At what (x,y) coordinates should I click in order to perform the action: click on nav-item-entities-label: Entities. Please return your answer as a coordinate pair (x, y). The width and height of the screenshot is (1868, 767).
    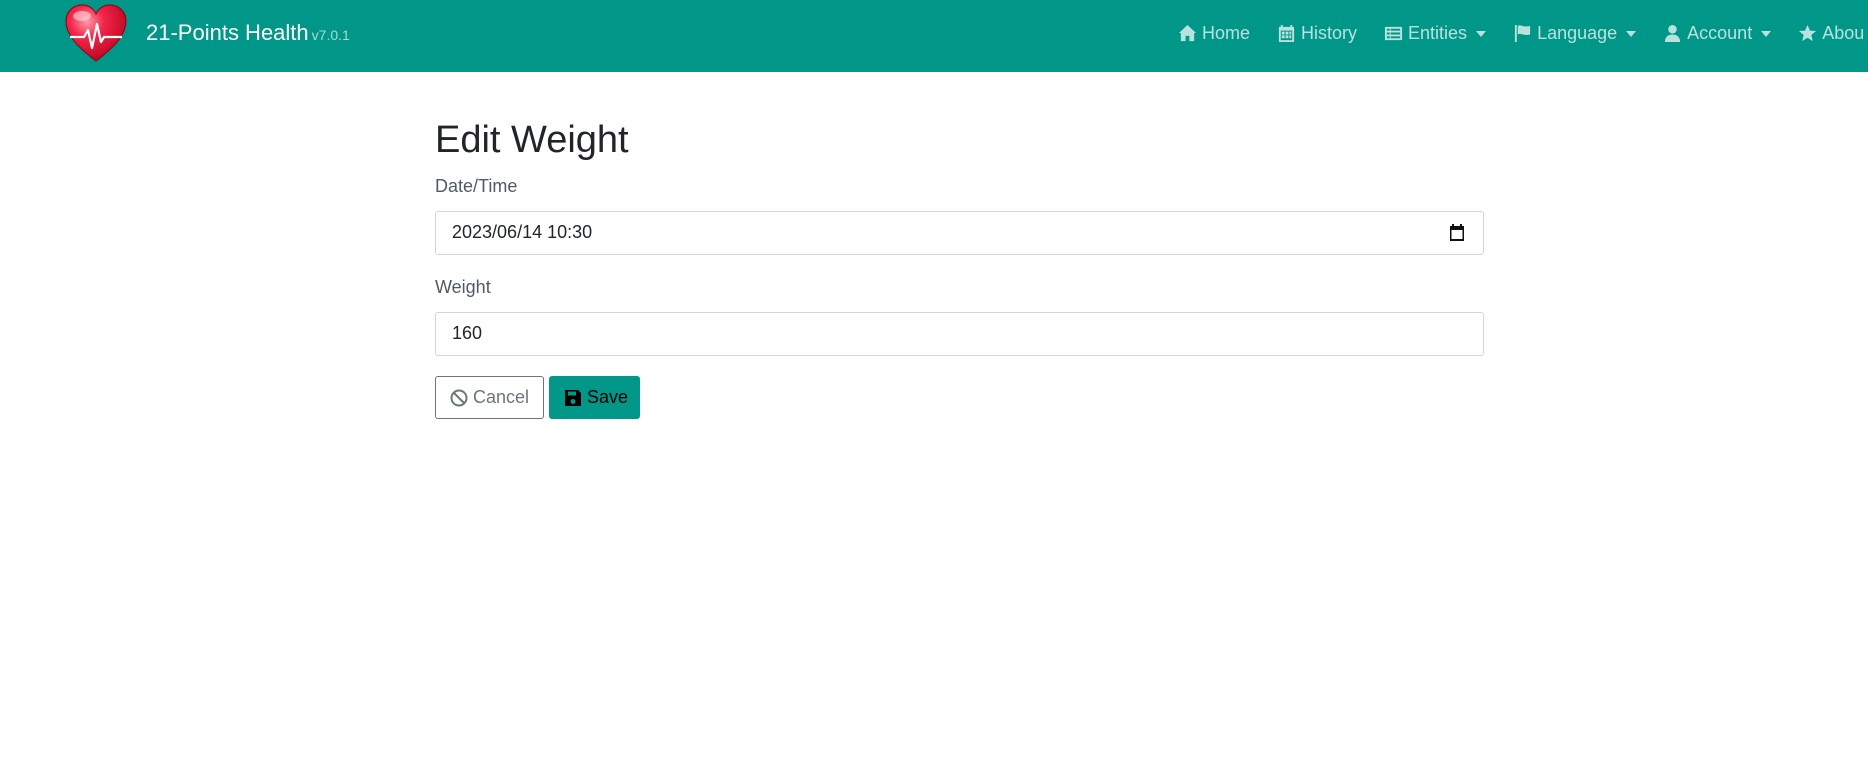
    Looking at the image, I should click on (1438, 32).